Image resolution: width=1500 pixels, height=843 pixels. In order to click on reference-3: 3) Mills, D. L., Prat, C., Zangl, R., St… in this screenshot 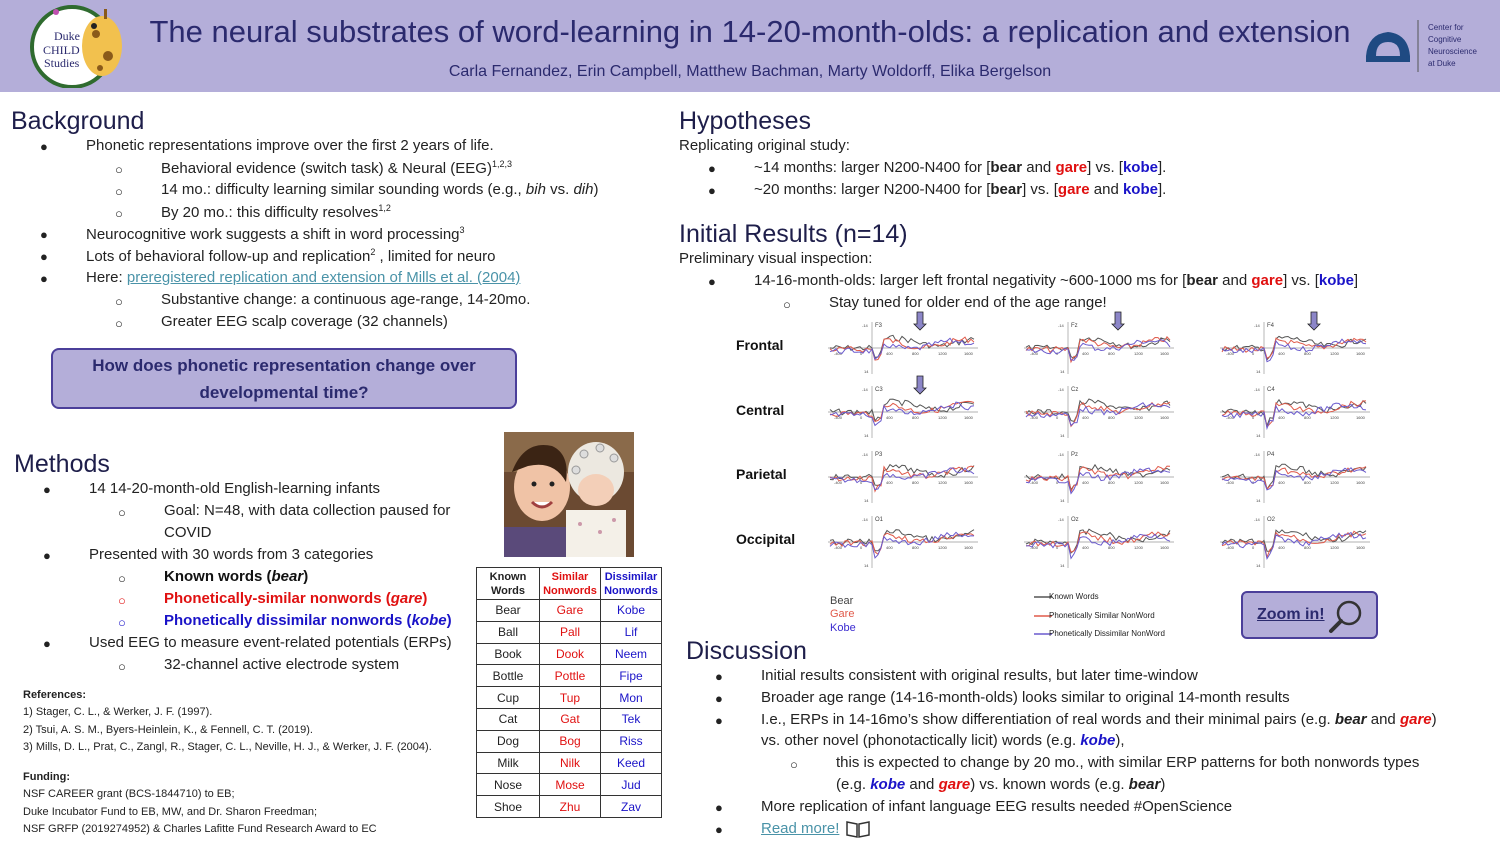, I will do `click(227, 747)`.